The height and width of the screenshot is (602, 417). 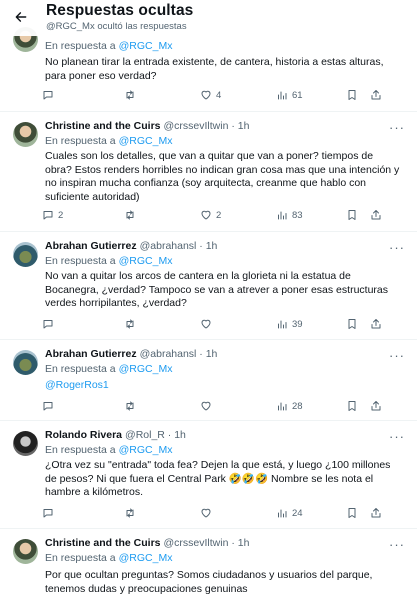 What do you see at coordinates (77, 385) in the screenshot?
I see `tweet-text-mention: @RogerRos1` at bounding box center [77, 385].